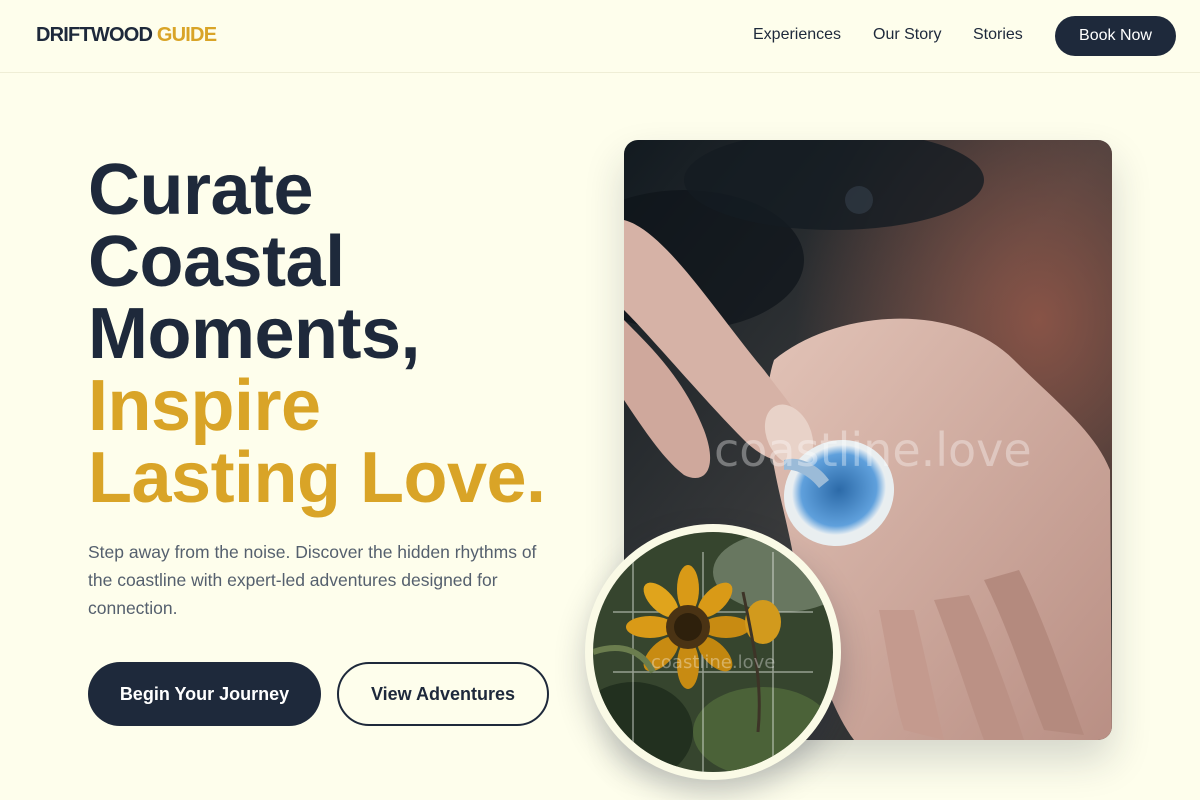 The width and height of the screenshot is (1200, 800). I want to click on sunflower-photo: coastline.love, so click(713, 652).